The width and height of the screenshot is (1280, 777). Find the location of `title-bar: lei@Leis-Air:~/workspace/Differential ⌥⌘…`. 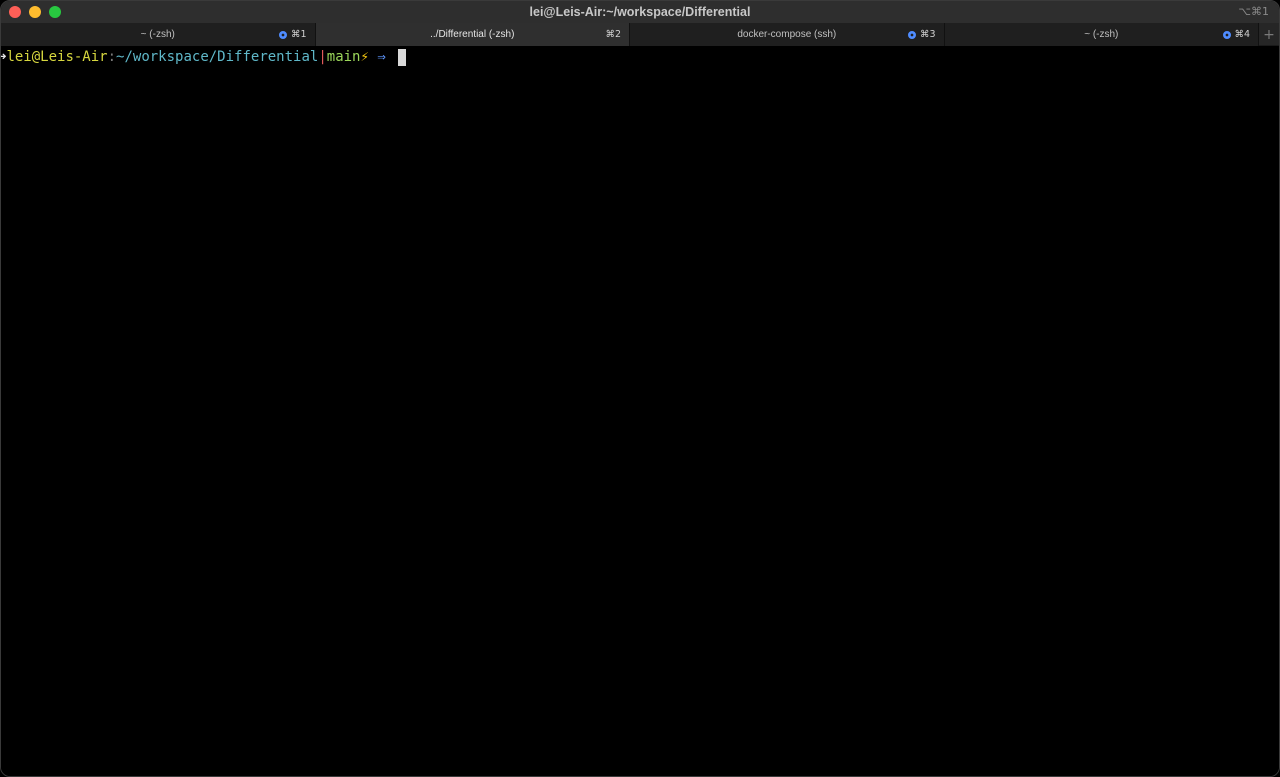

title-bar: lei@Leis-Air:~/workspace/Differential ⌥⌘… is located at coordinates (640, 12).